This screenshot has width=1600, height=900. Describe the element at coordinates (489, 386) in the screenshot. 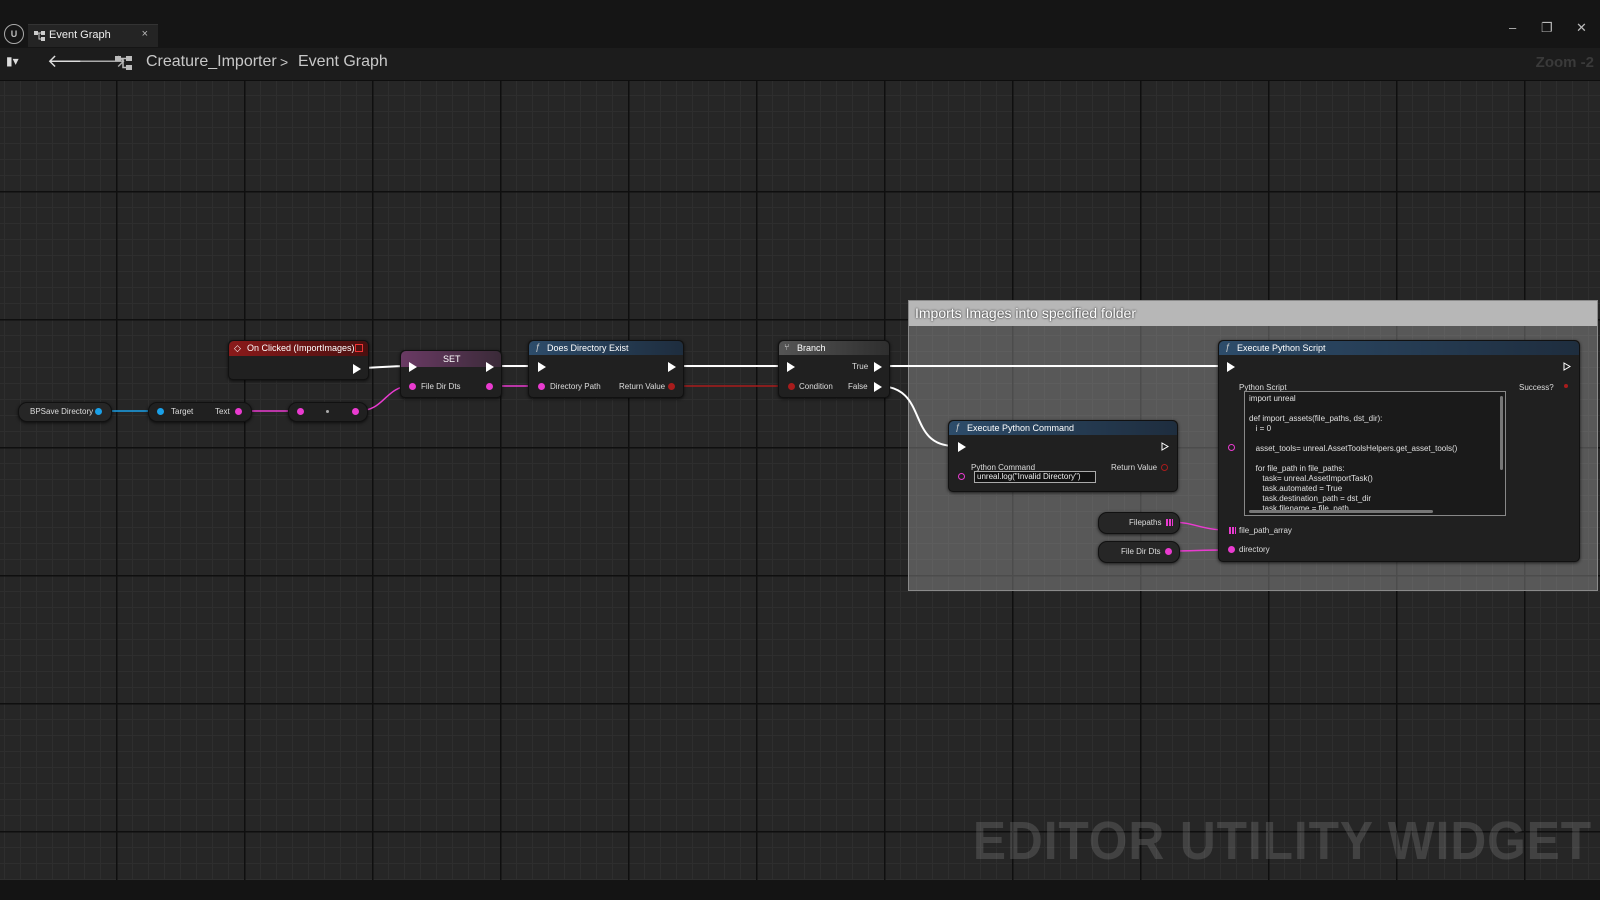

I see `set-value-out-pin` at that location.